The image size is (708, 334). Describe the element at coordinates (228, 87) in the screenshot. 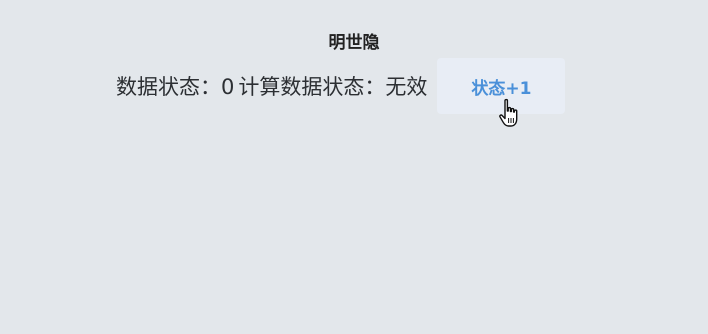

I see `data-state-value: 0` at that location.